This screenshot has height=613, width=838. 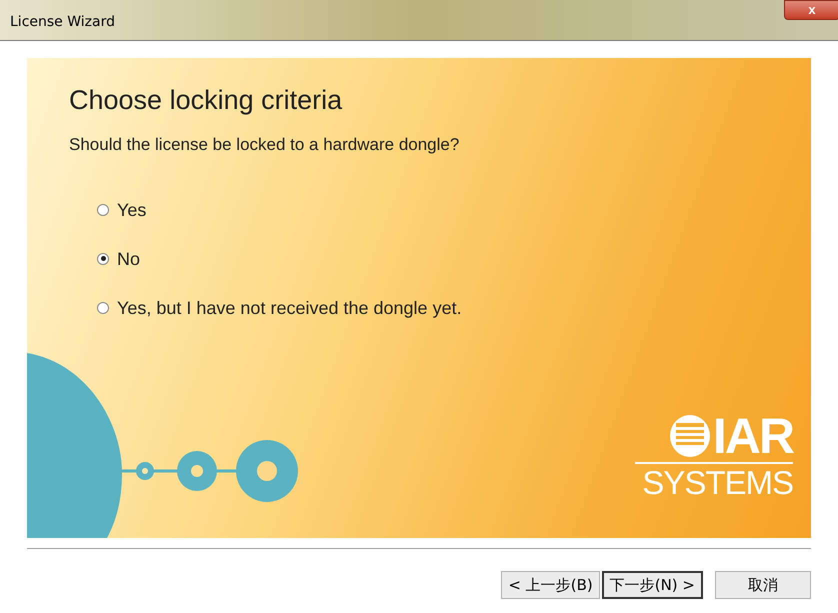 What do you see at coordinates (121, 210) in the screenshot?
I see `radio-option: Yes` at bounding box center [121, 210].